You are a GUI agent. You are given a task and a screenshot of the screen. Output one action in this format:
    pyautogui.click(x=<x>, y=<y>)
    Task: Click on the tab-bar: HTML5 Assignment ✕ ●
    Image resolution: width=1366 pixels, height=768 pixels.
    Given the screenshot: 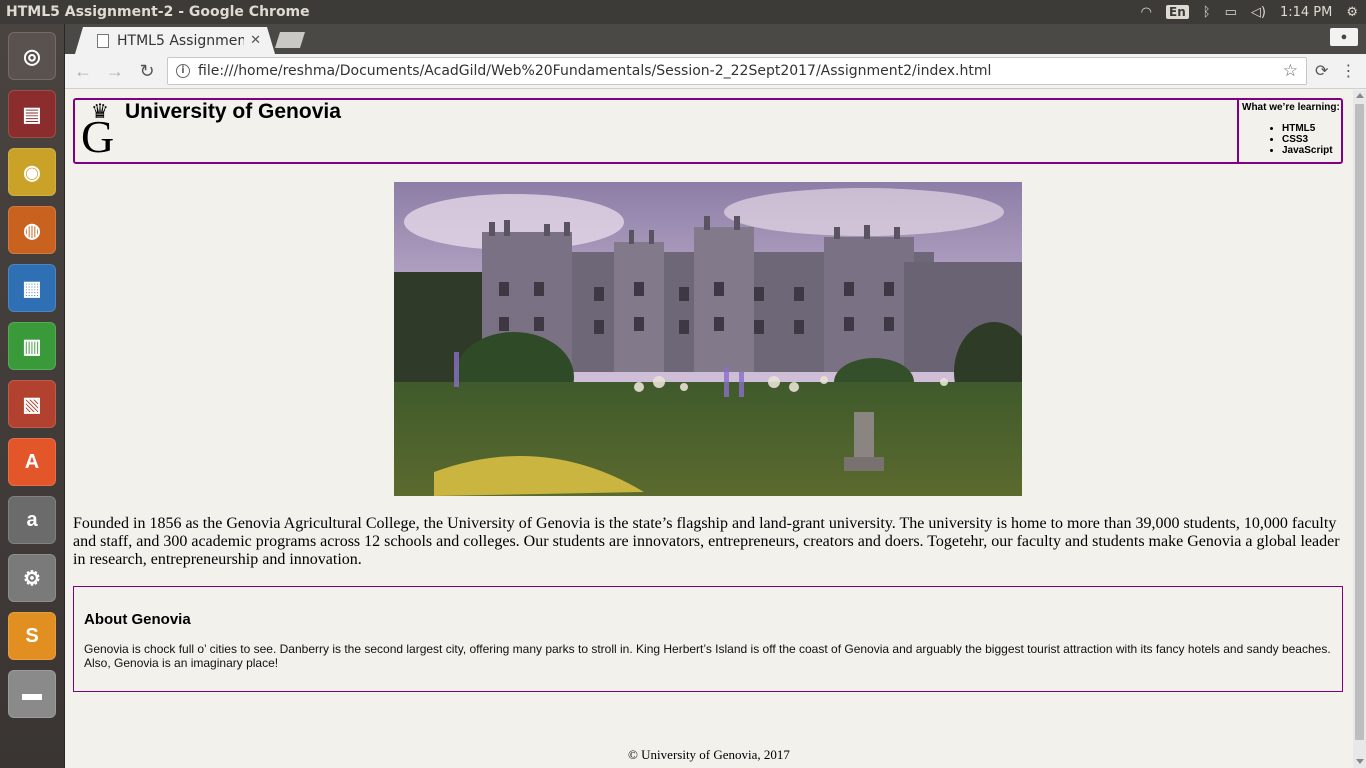 What is the action you would take?
    pyautogui.click(x=715, y=39)
    